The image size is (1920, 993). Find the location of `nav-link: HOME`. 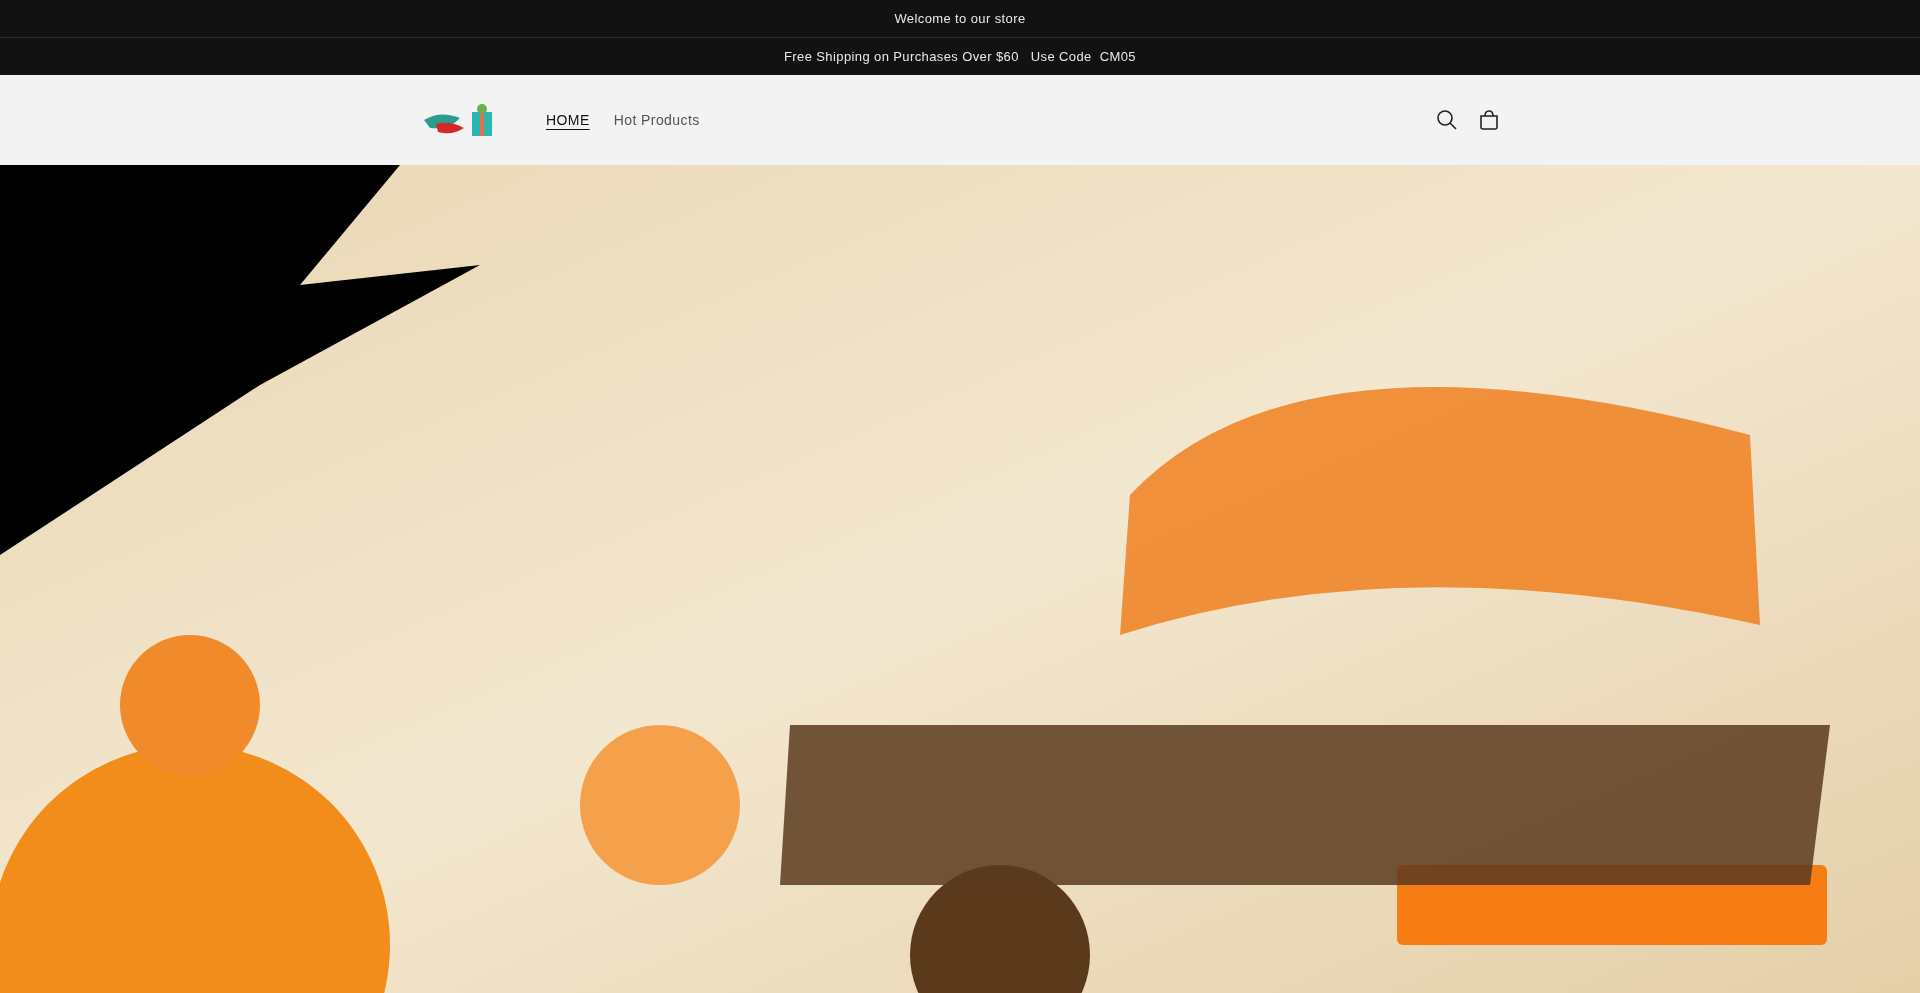

nav-link: HOME is located at coordinates (568, 120).